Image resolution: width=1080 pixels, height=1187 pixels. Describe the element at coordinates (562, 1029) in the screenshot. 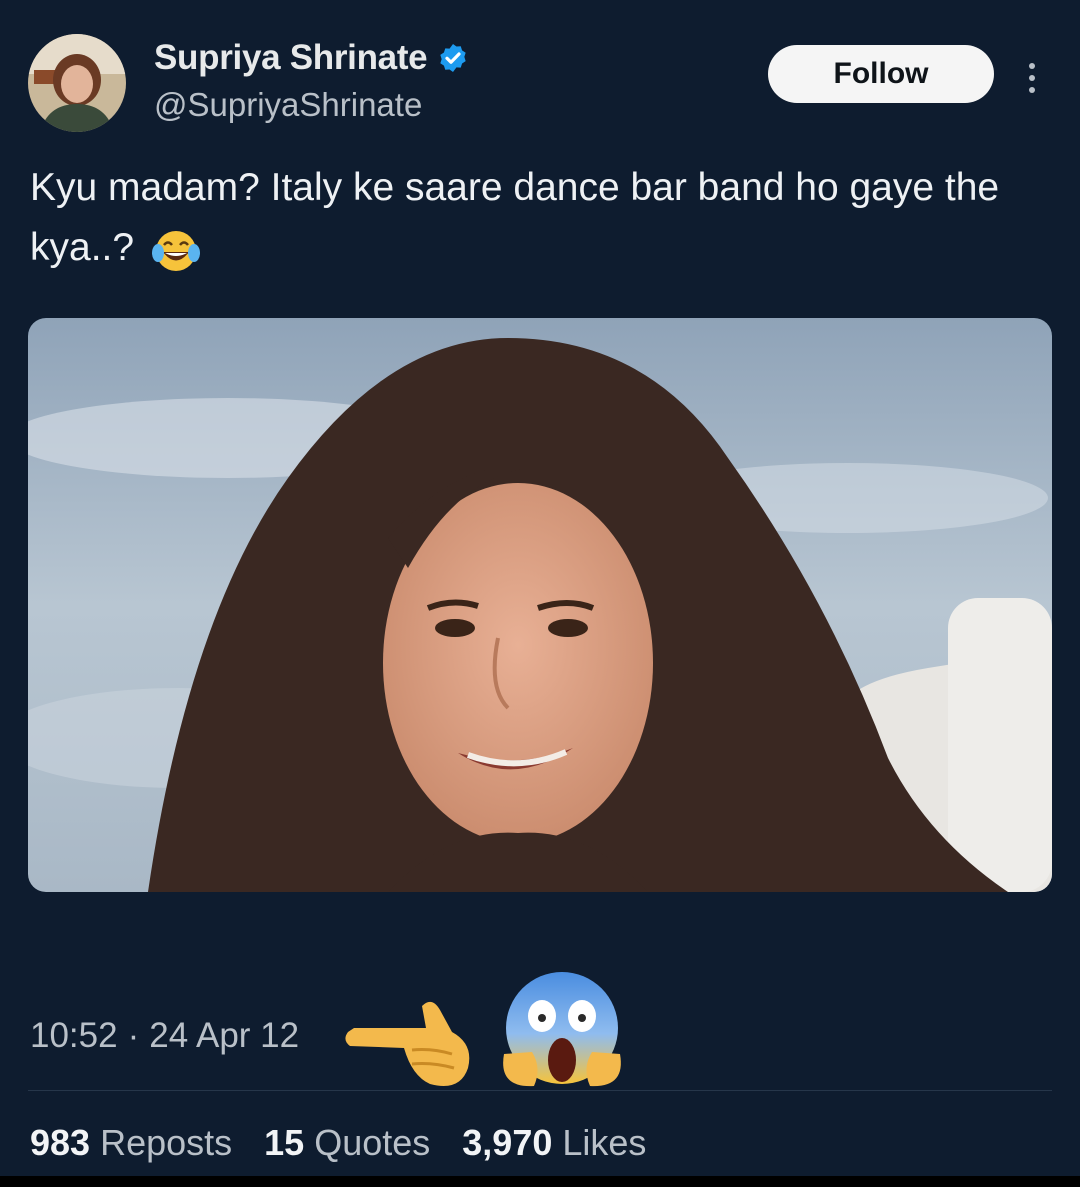

I see `face-screaming-in-fear-icon` at that location.